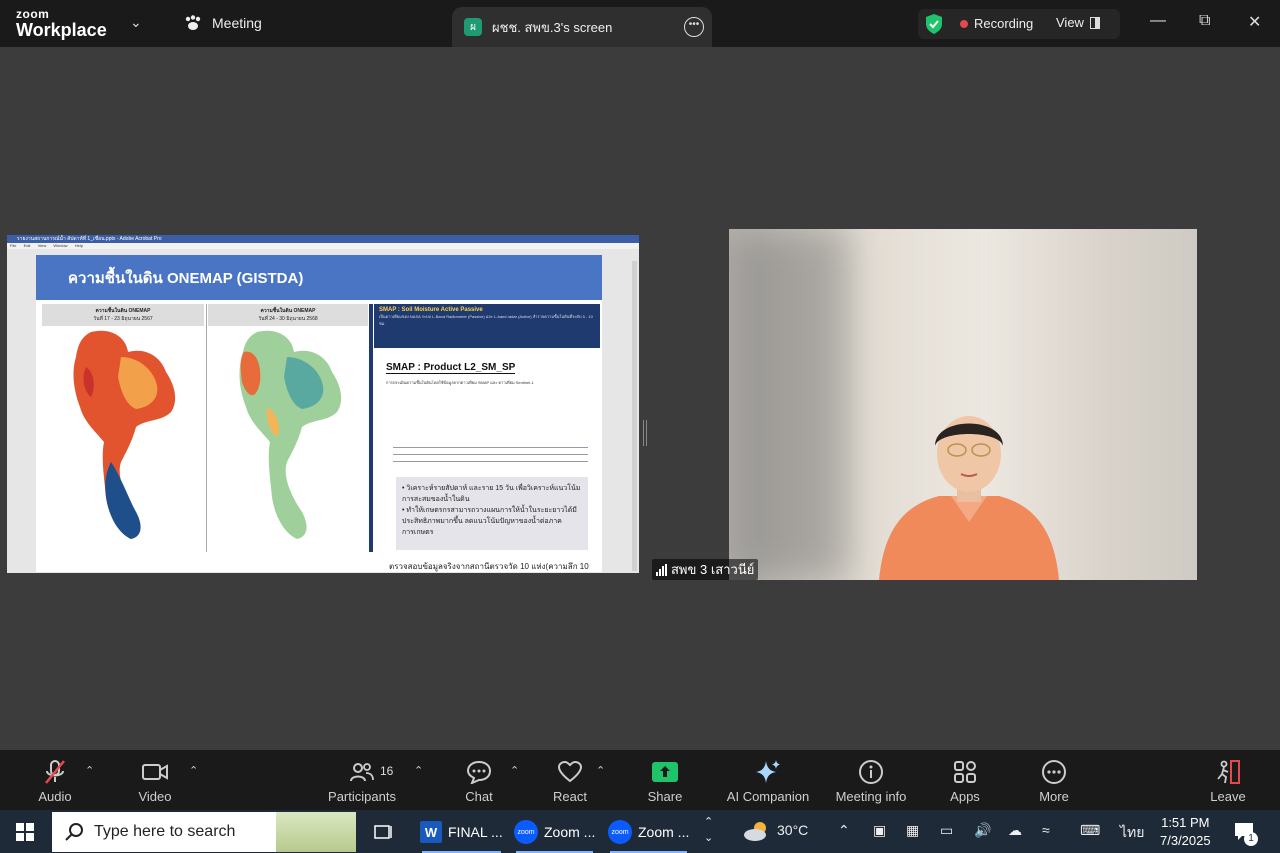 This screenshot has height=853, width=1280. Describe the element at coordinates (665, 781) in the screenshot. I see `share-button: Share` at that location.